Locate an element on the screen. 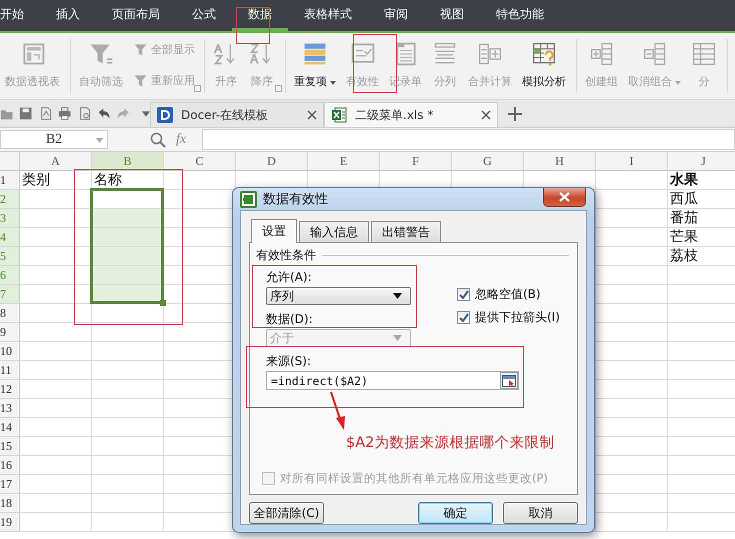 This screenshot has height=539, width=735. column-header: I is located at coordinates (632, 161).